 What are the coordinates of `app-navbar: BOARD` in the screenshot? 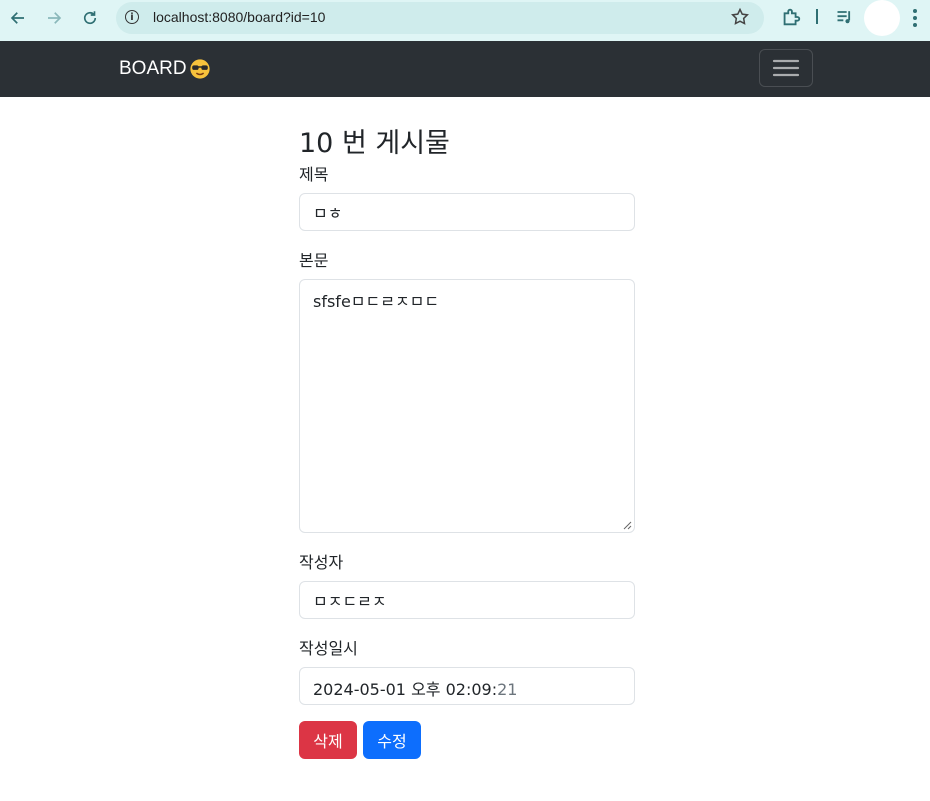 It's located at (465, 69).